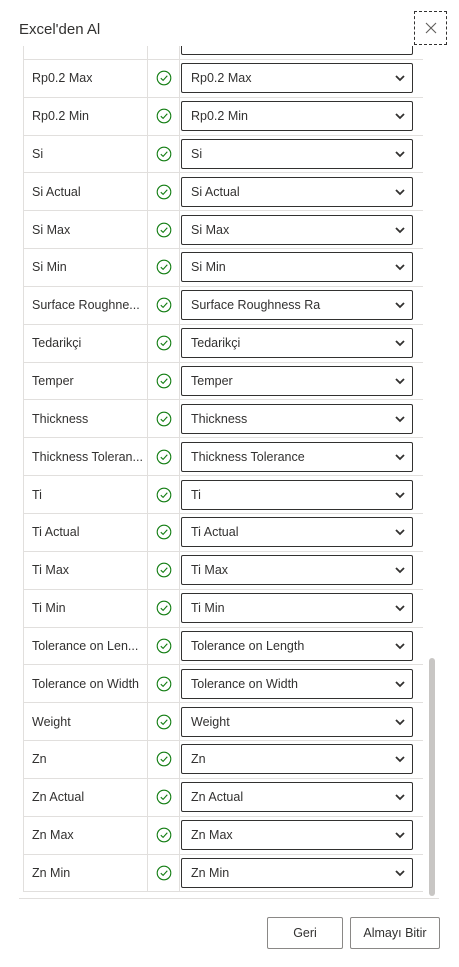 Image resolution: width=459 pixels, height=967 pixels. What do you see at coordinates (60, 29) in the screenshot?
I see `dialog-title: Excel'den Al` at bounding box center [60, 29].